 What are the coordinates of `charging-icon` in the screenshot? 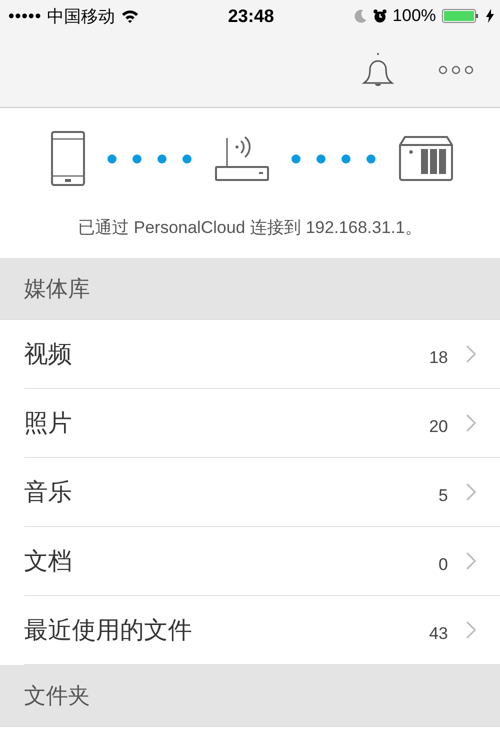 It's located at (490, 16).